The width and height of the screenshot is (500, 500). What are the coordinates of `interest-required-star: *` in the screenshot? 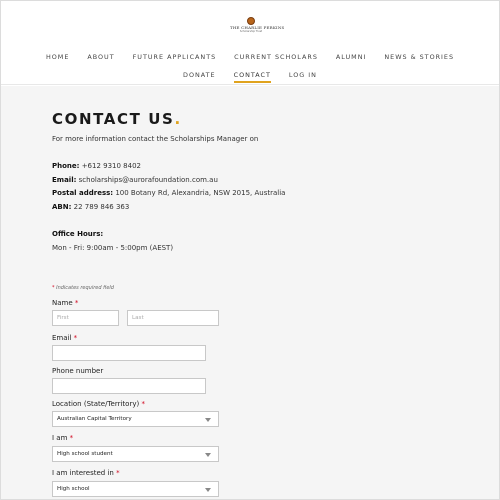 It's located at (118, 473).